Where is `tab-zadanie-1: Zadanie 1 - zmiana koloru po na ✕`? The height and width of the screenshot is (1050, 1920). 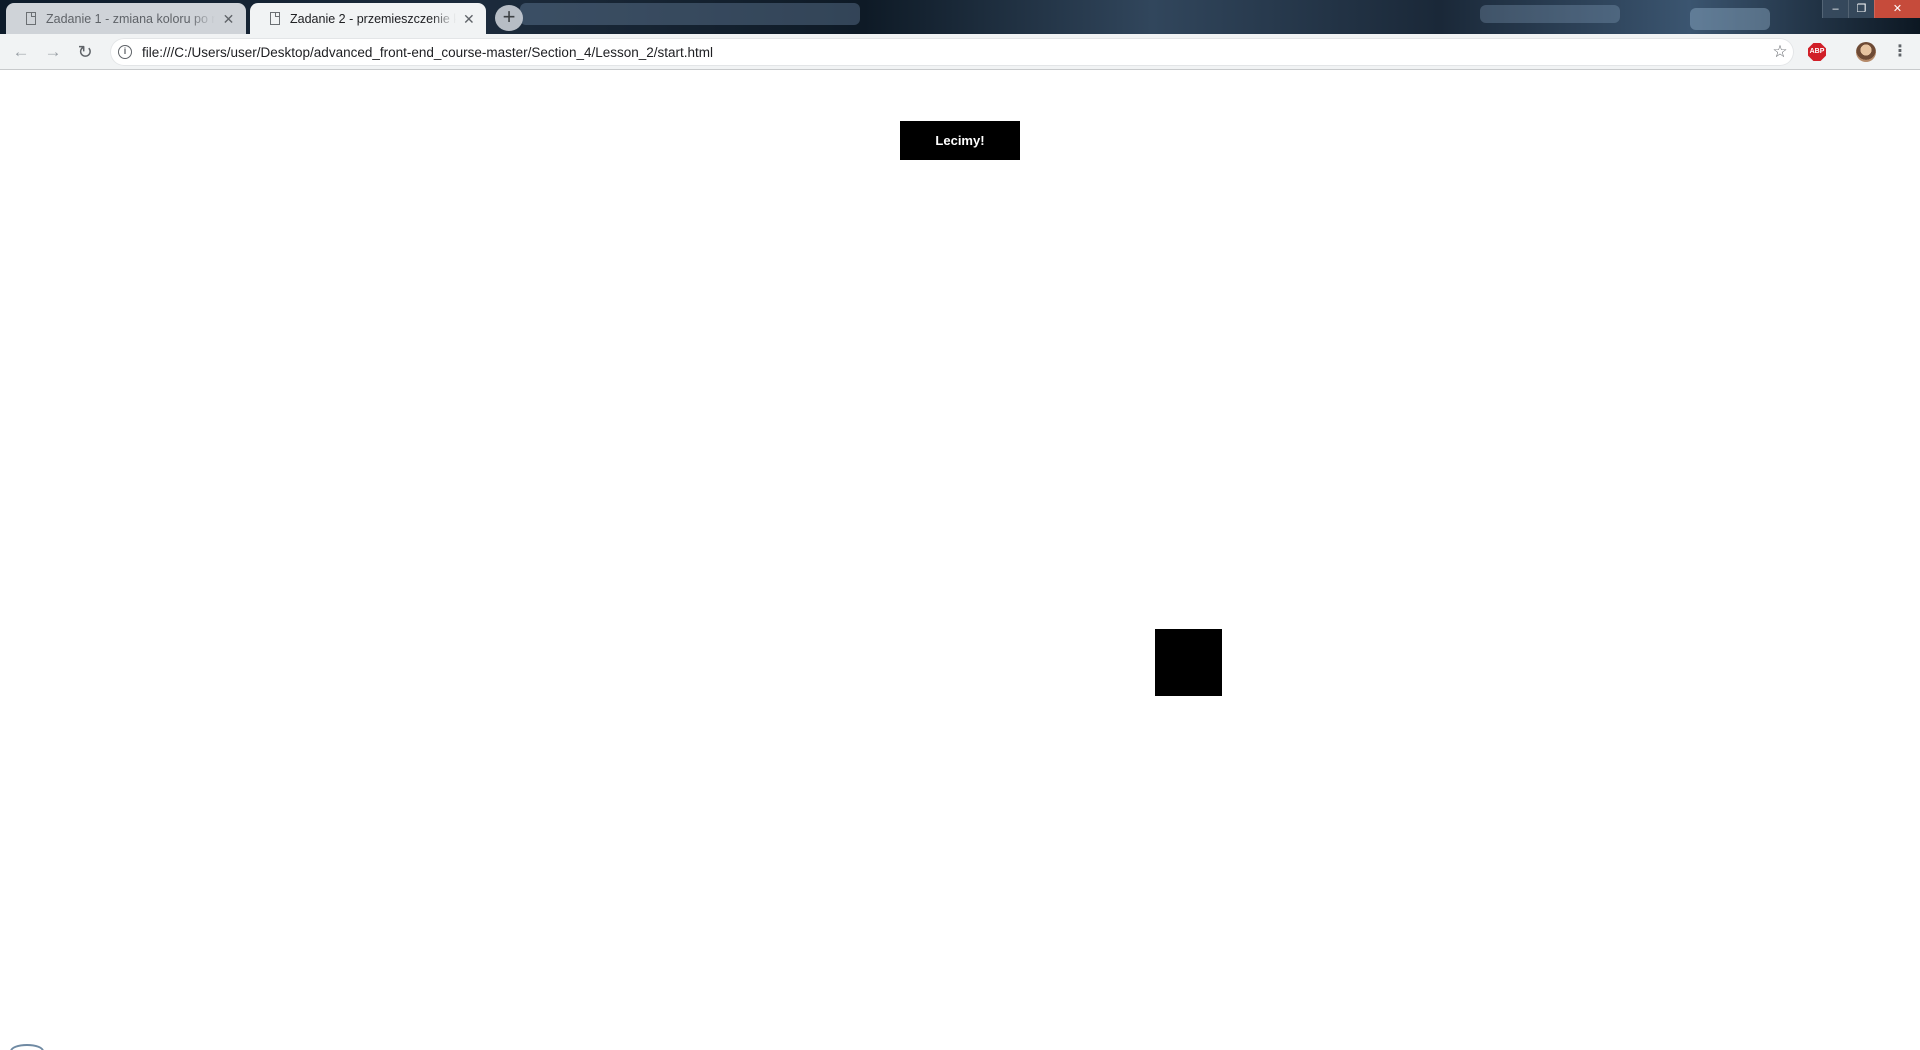 tab-zadanie-1: Zadanie 1 - zmiana koloru po na ✕ is located at coordinates (126, 18).